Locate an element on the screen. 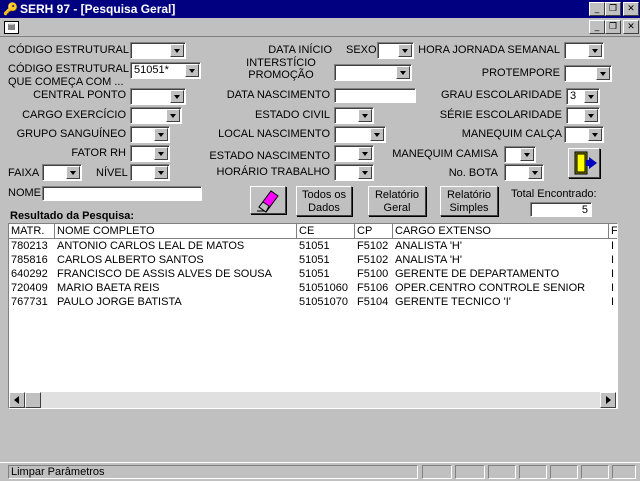  column-header-f: F is located at coordinates (613, 231).